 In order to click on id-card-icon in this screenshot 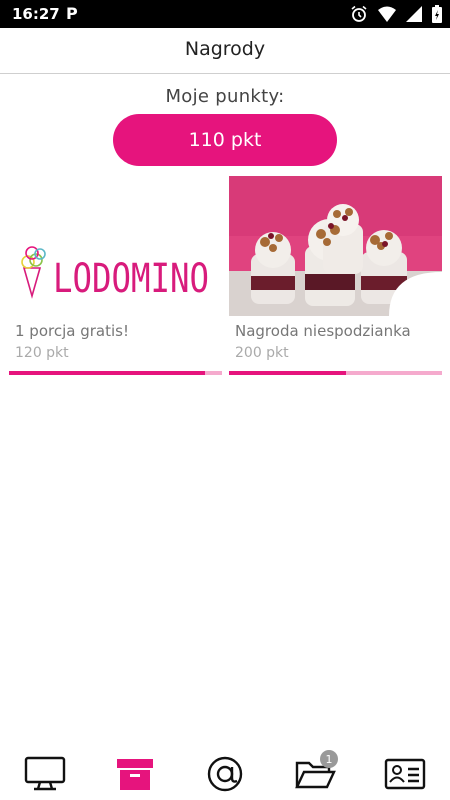, I will do `click(405, 774)`.